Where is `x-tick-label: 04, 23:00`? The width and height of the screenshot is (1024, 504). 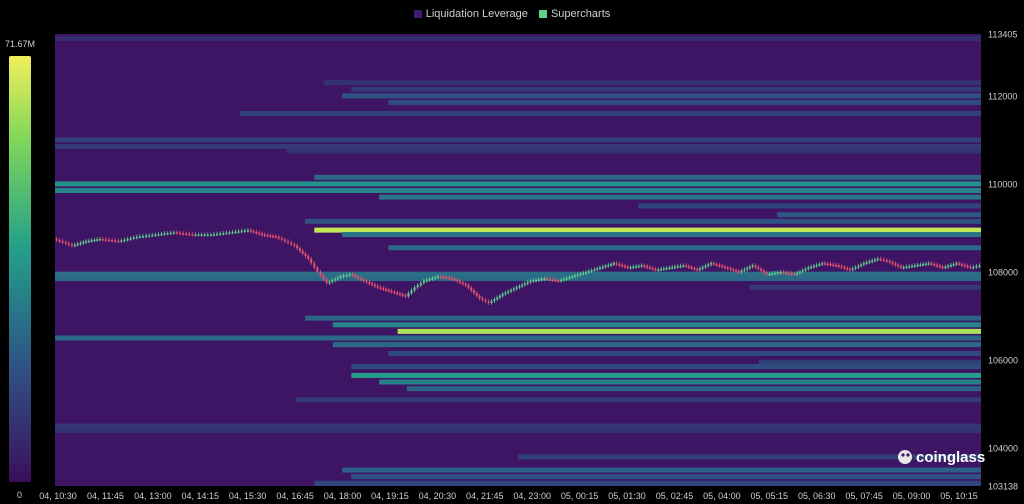
x-tick-label: 04, 23:00 is located at coordinates (532, 496).